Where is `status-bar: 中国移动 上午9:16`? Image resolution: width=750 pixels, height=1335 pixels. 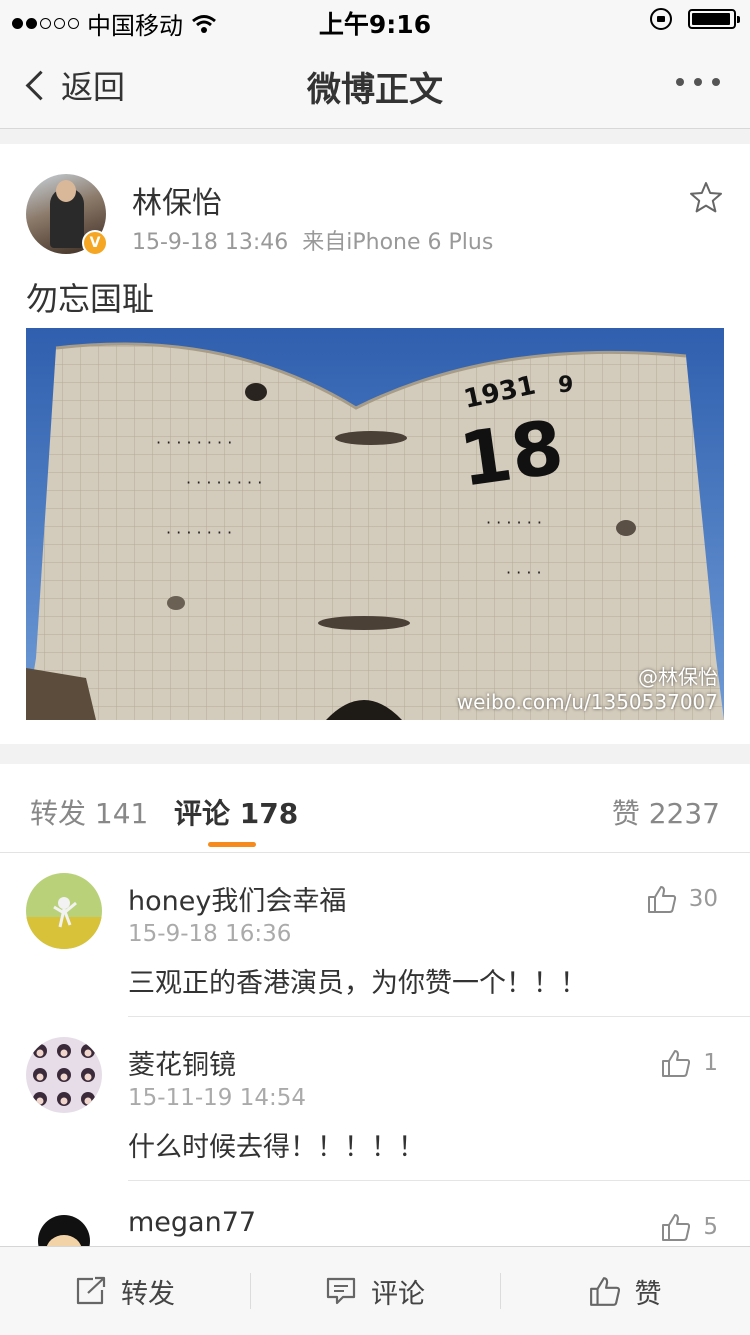 status-bar: 中国移动 上午9:16 is located at coordinates (375, 20).